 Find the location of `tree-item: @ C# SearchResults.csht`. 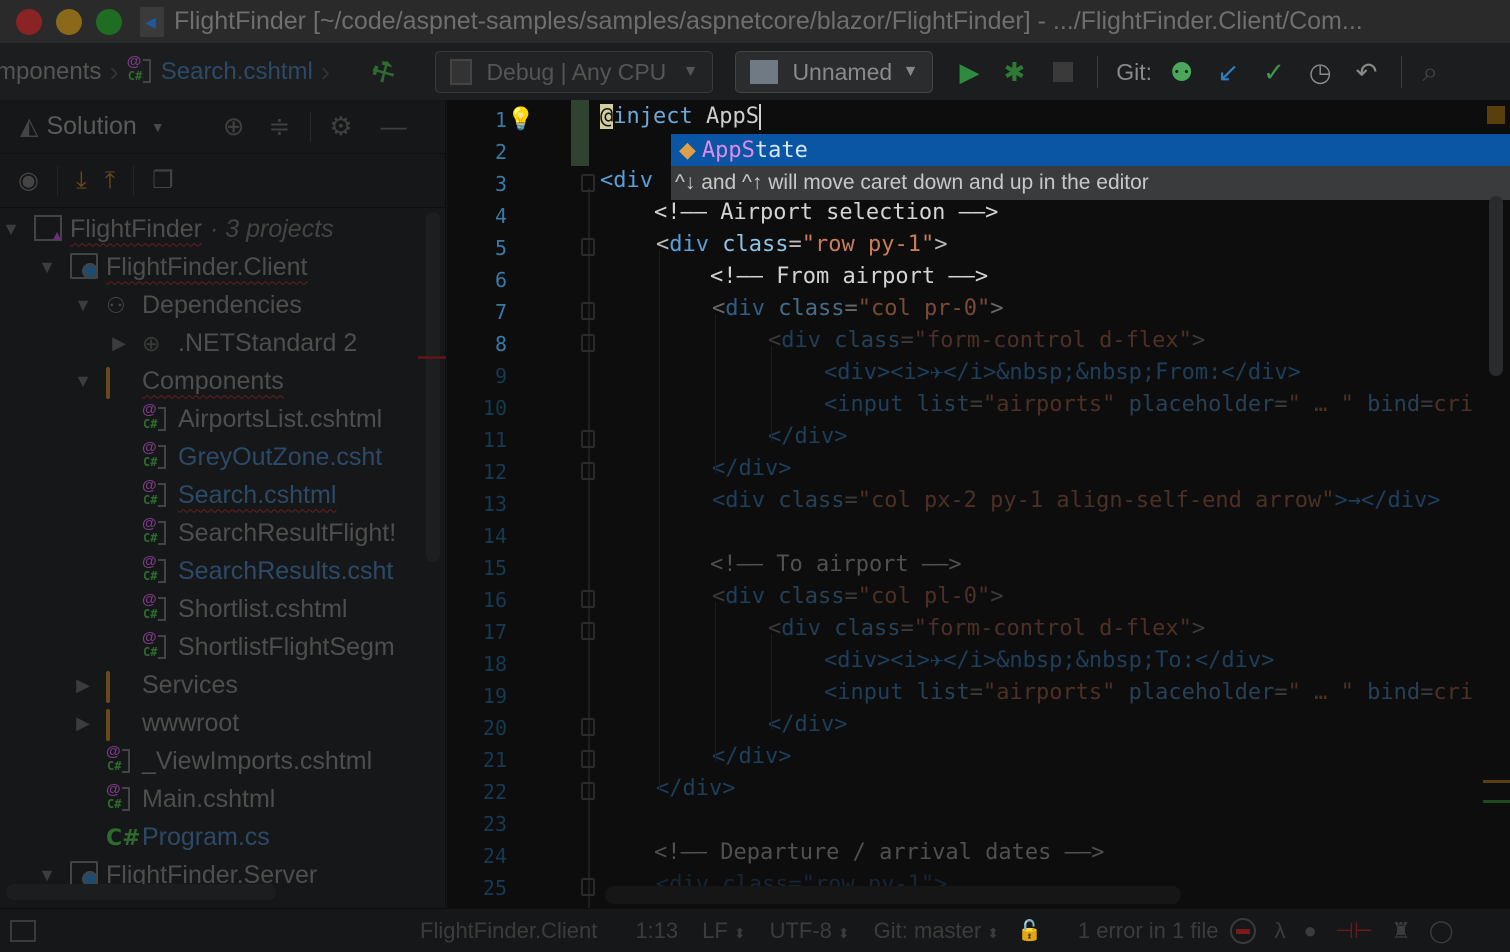

tree-item: @ C# SearchResults.csht is located at coordinates (210, 571).